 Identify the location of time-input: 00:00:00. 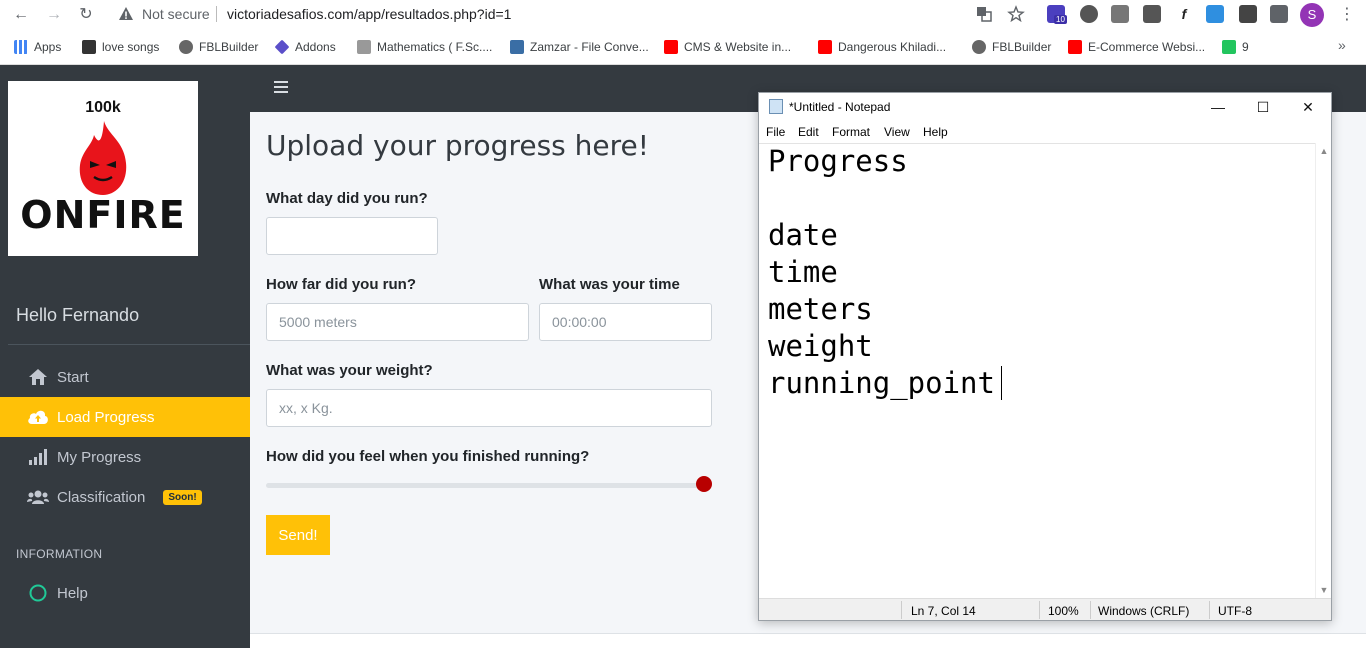
(625, 322).